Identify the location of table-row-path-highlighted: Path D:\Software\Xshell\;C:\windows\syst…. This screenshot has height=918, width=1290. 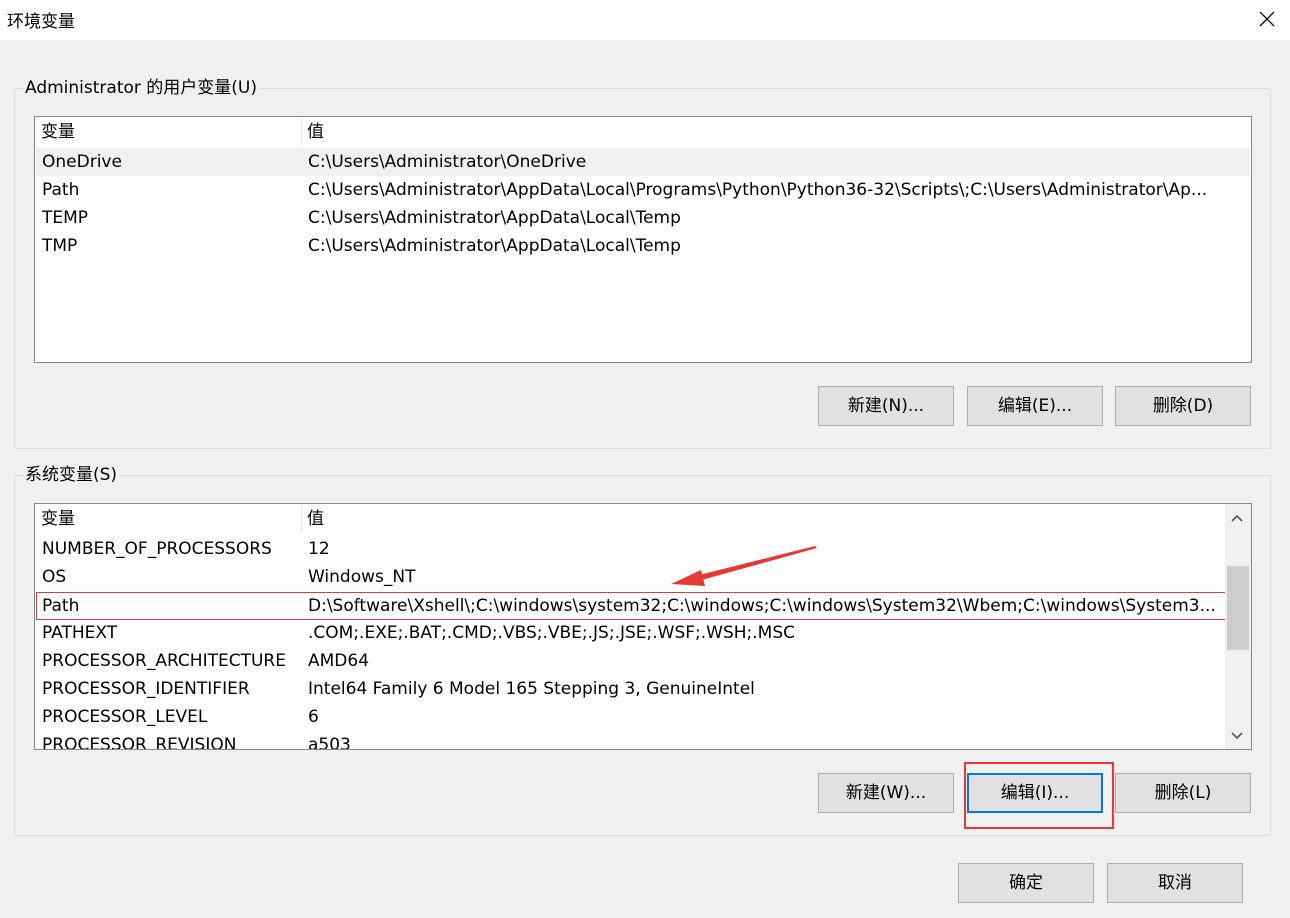
(631, 606).